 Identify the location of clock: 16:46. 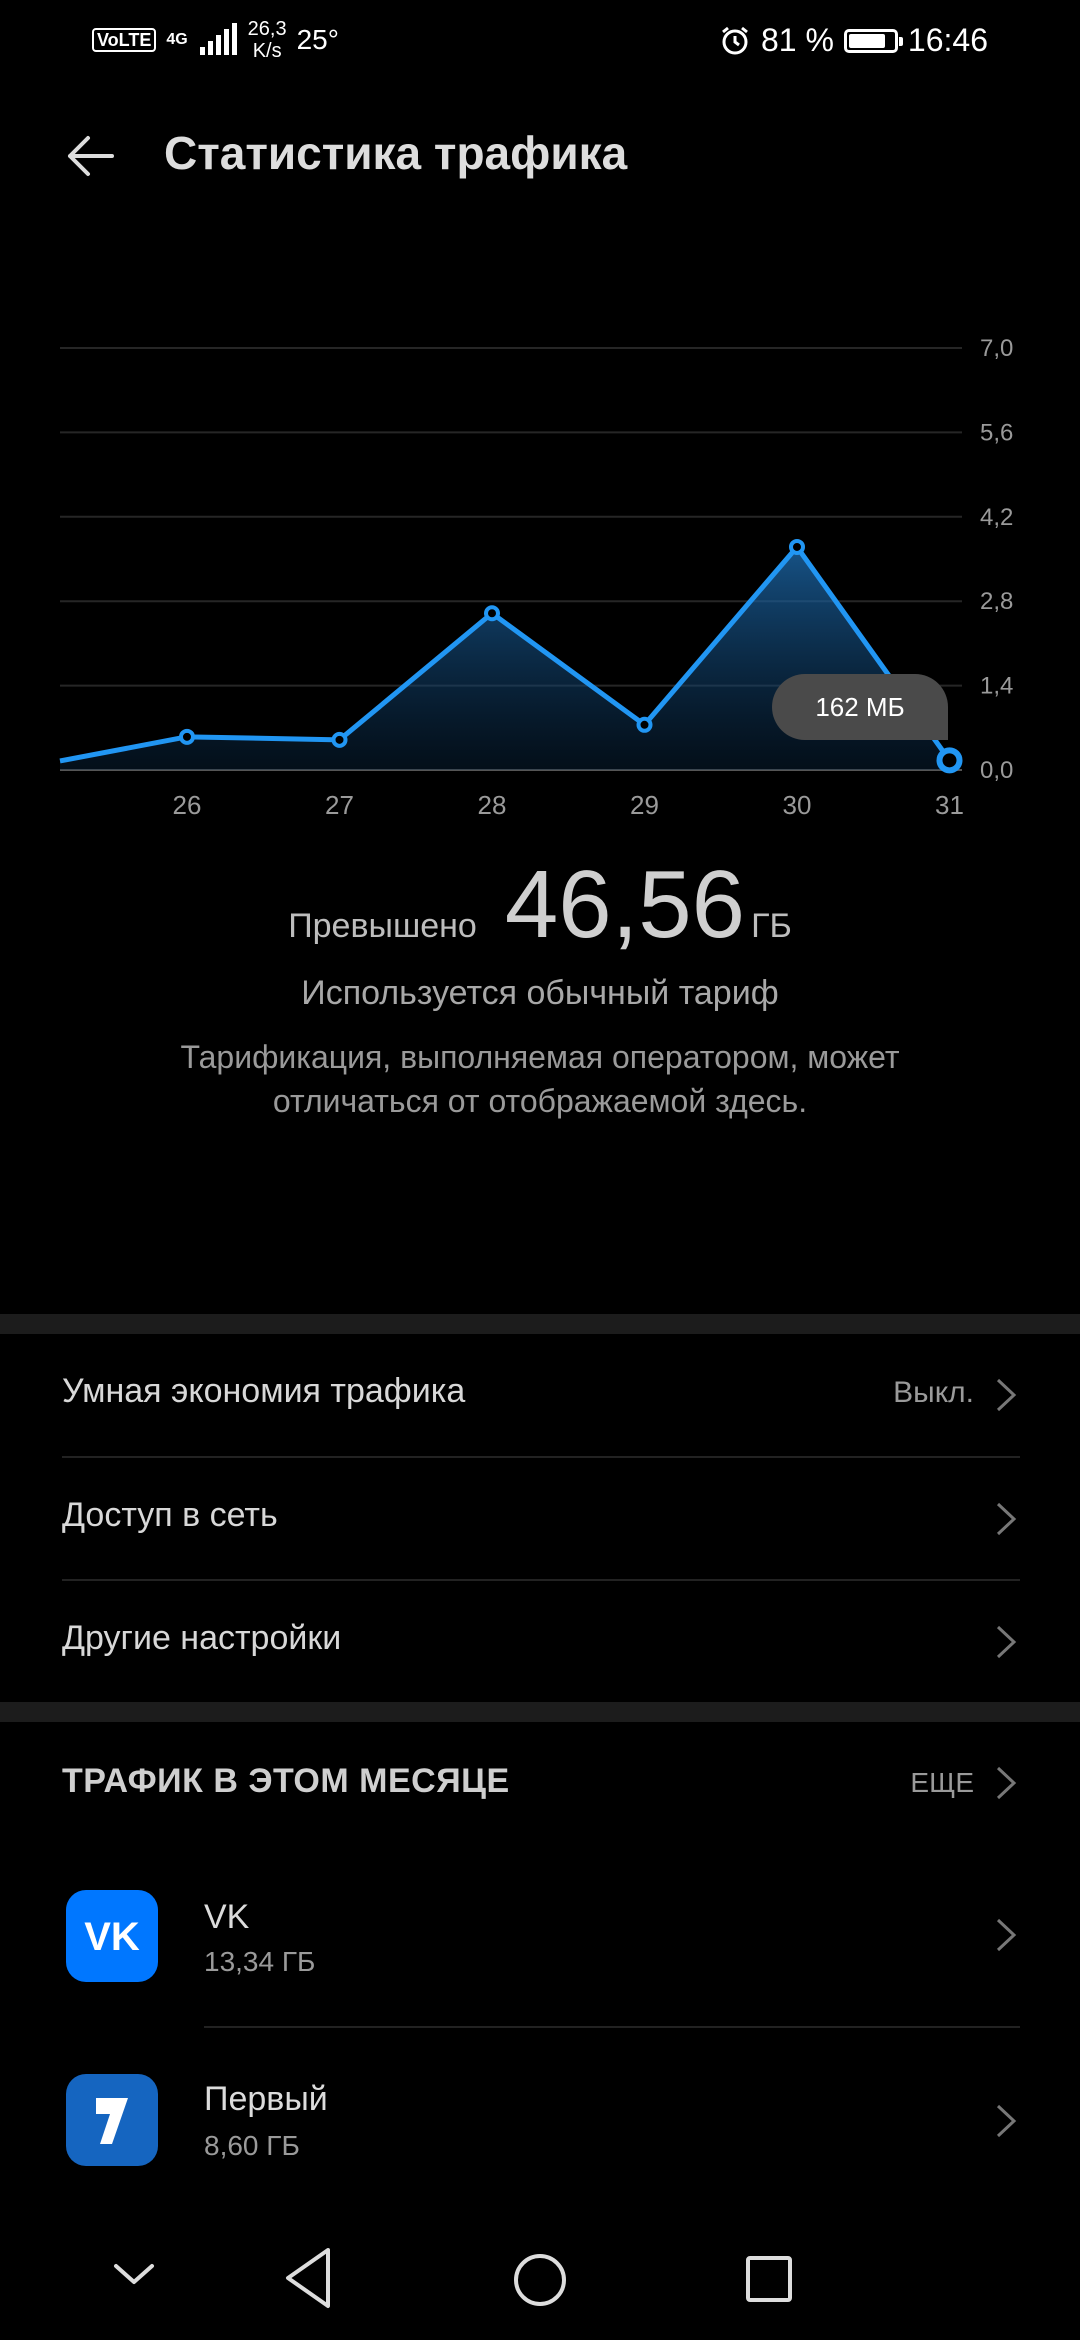
(947, 40).